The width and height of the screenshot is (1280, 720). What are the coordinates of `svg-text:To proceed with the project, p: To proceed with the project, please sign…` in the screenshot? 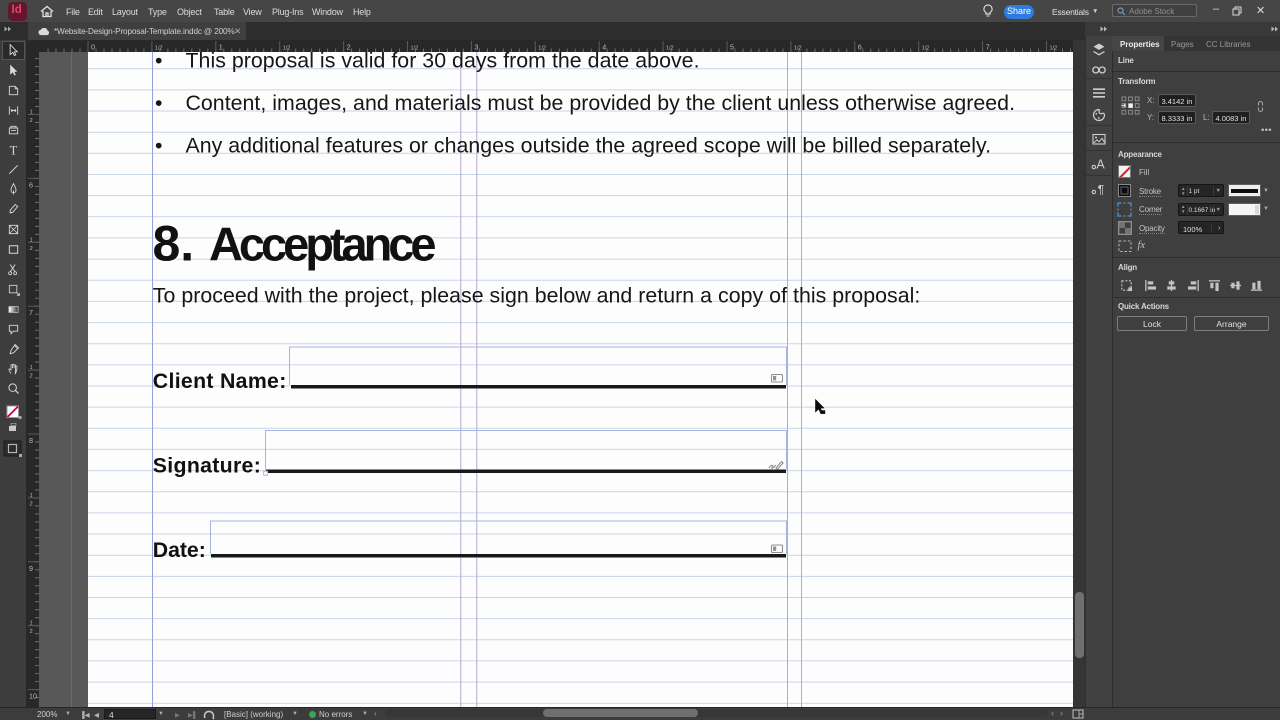 It's located at (537, 295).